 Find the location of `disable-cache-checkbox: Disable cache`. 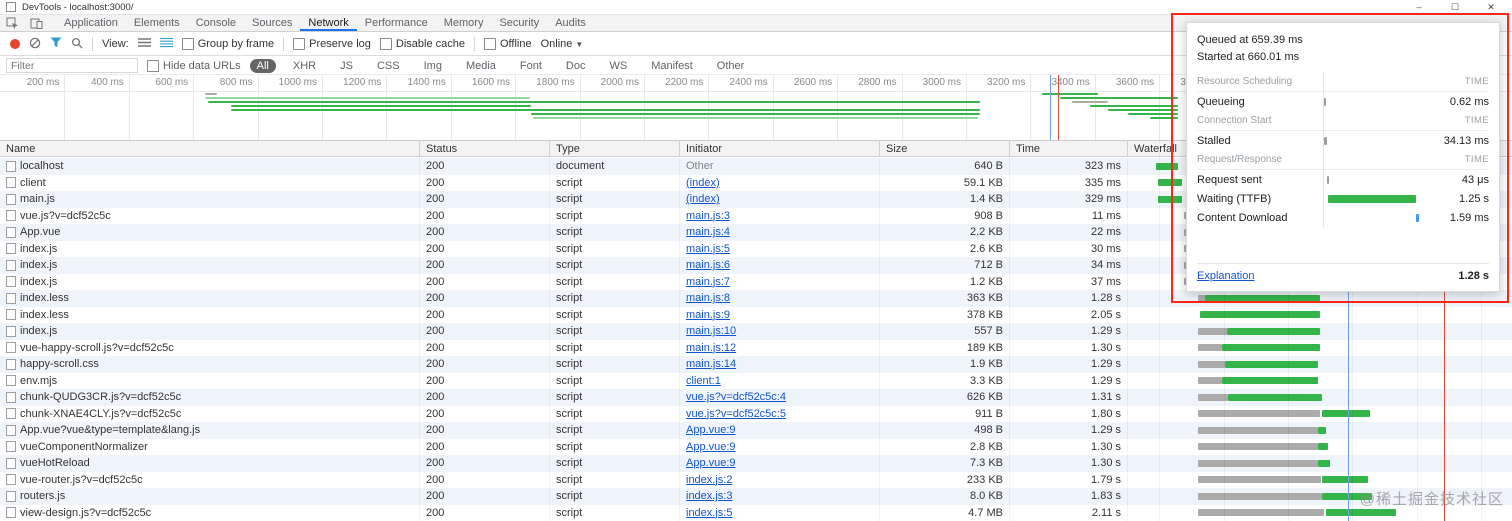

disable-cache-checkbox: Disable cache is located at coordinates (422, 44).